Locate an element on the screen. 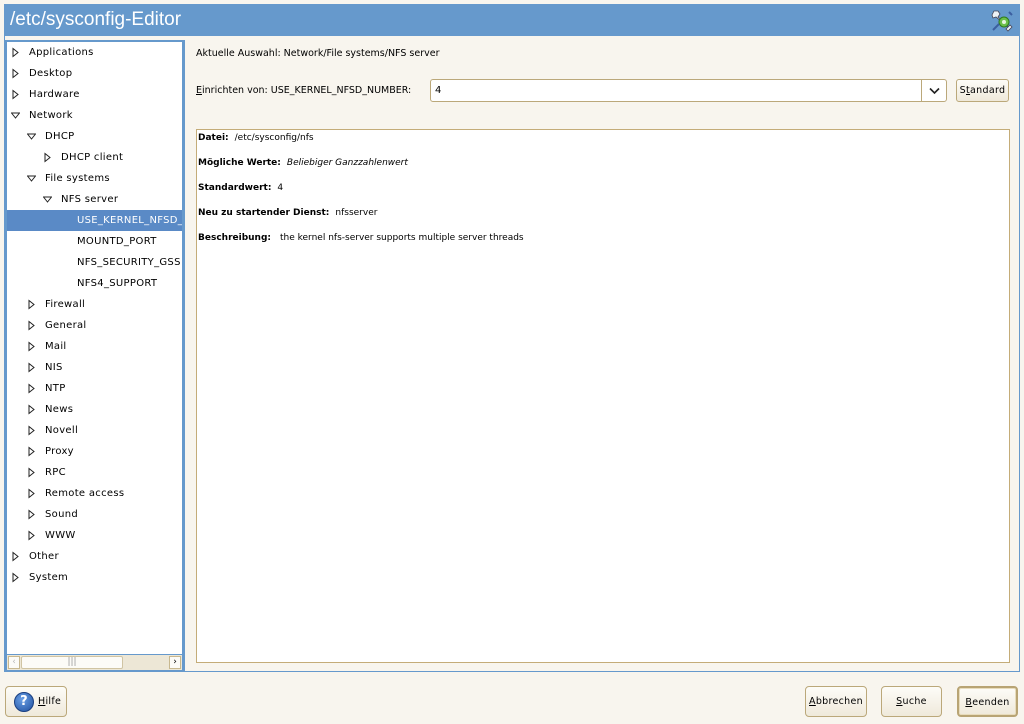  tree-item: MOUNTD_PORT is located at coordinates (94, 241).